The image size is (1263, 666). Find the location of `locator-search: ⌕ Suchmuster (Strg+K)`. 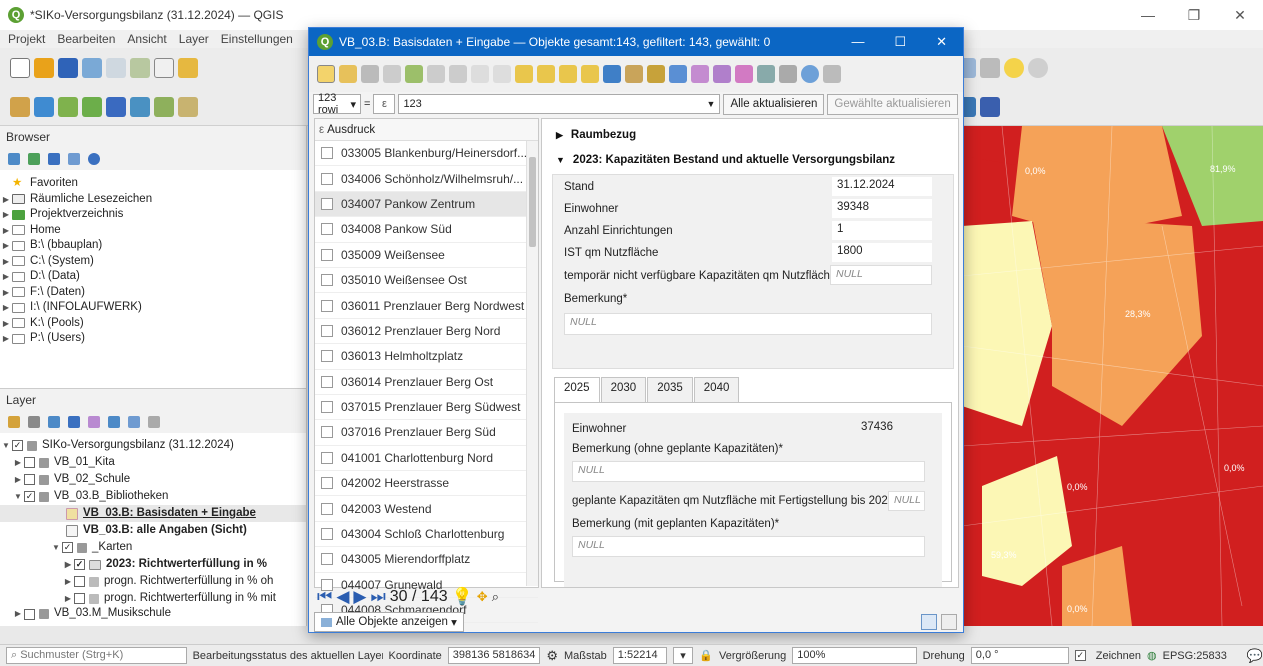

locator-search: ⌕ Suchmuster (Strg+K) is located at coordinates (96, 655).